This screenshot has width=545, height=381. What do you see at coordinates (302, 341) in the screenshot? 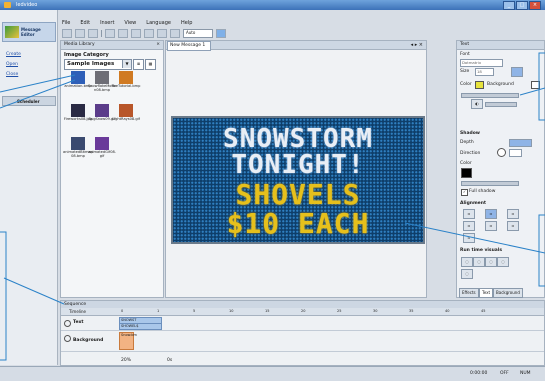
I see `timeline-row-background: Background Snow.bm` at bounding box center [302, 341].